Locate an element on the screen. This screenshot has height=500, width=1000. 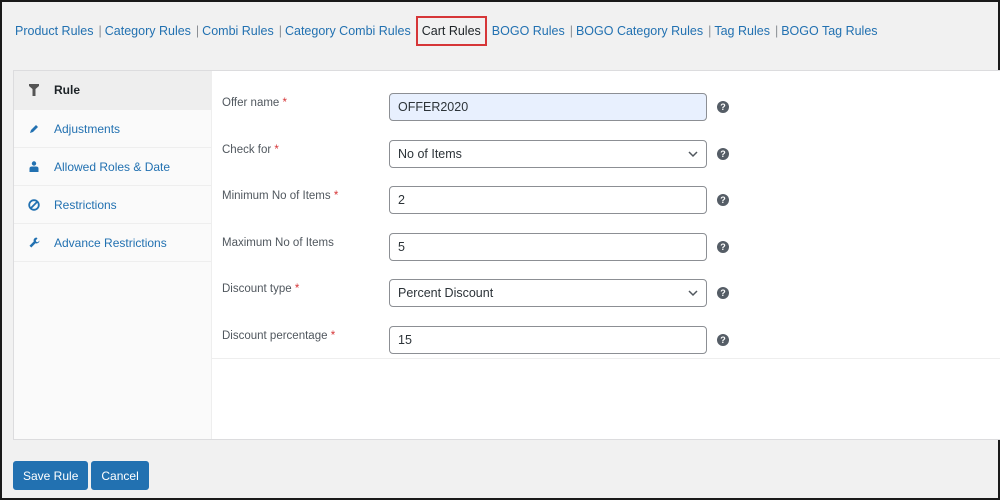
form-row-maximum-items: Maximum No of Items 5 ? is located at coordinates (606, 247).